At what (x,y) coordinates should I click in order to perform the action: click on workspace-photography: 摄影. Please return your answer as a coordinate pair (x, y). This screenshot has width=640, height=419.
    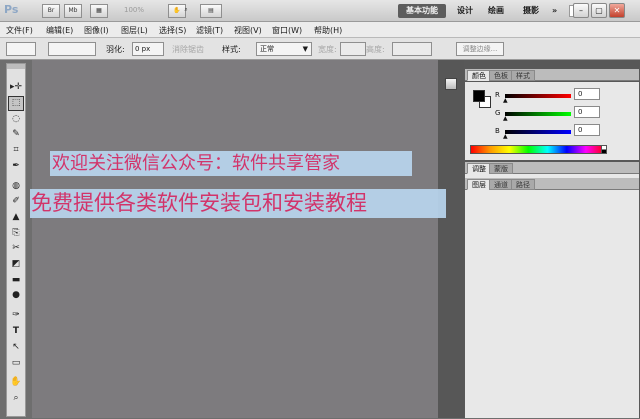
    Looking at the image, I should click on (531, 11).